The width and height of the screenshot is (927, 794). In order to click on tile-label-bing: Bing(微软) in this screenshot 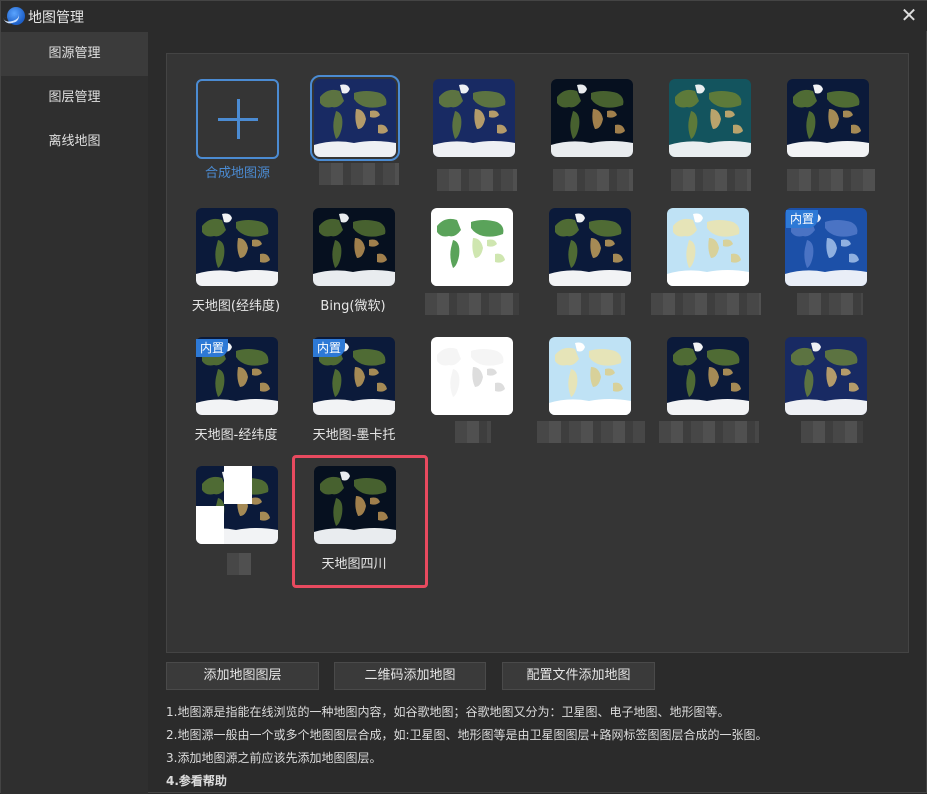, I will do `click(353, 306)`.